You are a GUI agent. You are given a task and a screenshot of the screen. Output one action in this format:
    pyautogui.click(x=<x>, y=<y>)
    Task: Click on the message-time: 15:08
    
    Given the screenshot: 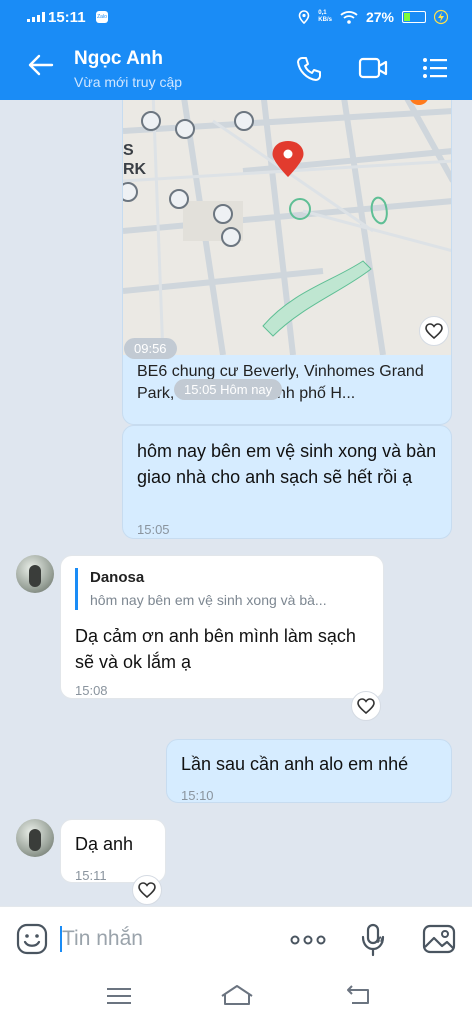 What is the action you would take?
    pyautogui.click(x=91, y=690)
    